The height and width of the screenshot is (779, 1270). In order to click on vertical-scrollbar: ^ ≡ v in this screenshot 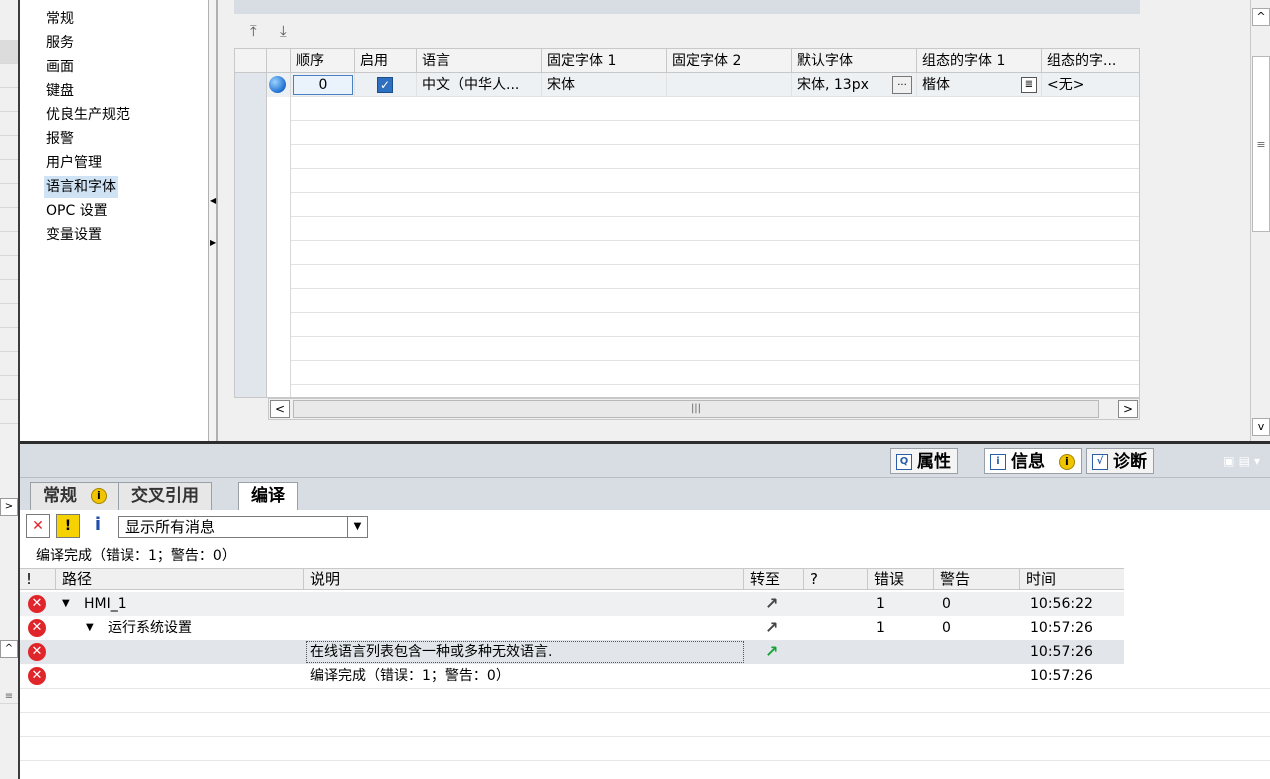, I will do `click(1260, 220)`.